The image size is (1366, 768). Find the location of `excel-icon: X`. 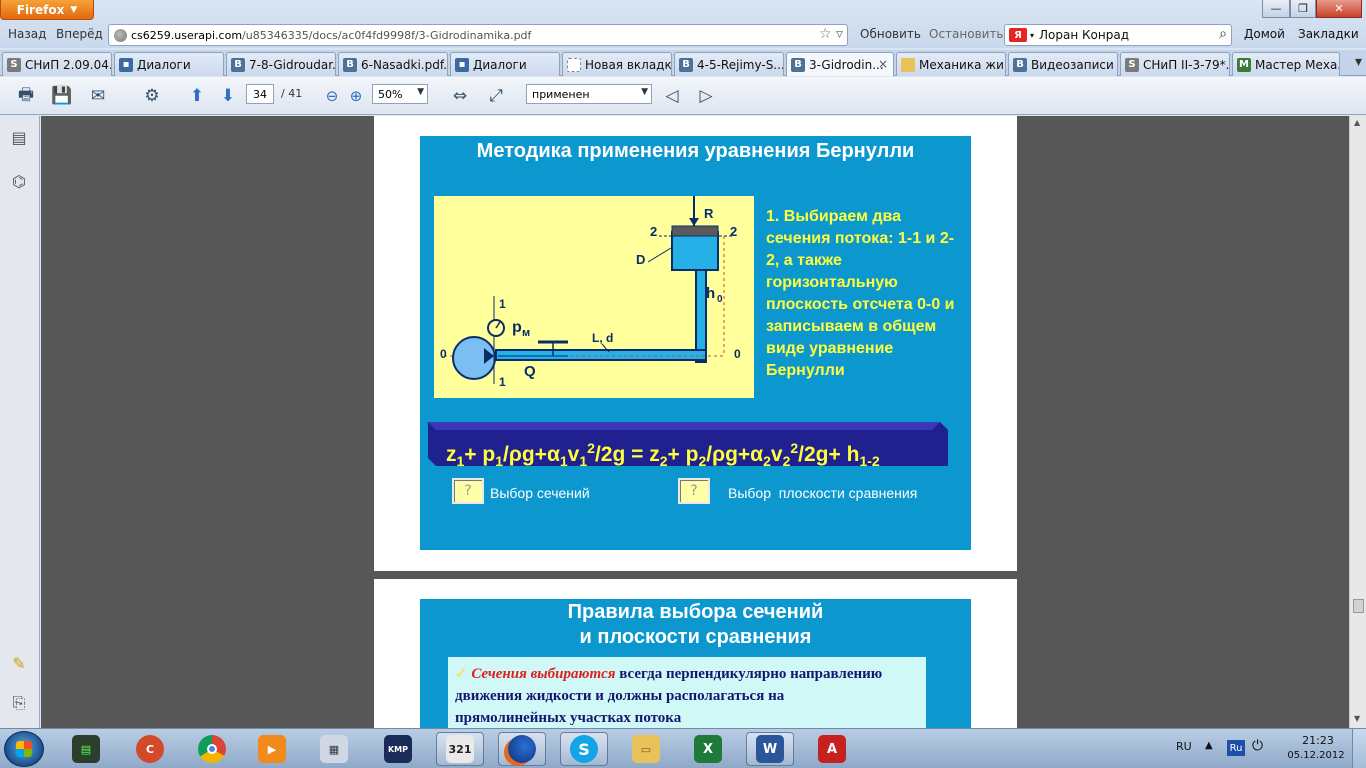

excel-icon: X is located at coordinates (708, 749).